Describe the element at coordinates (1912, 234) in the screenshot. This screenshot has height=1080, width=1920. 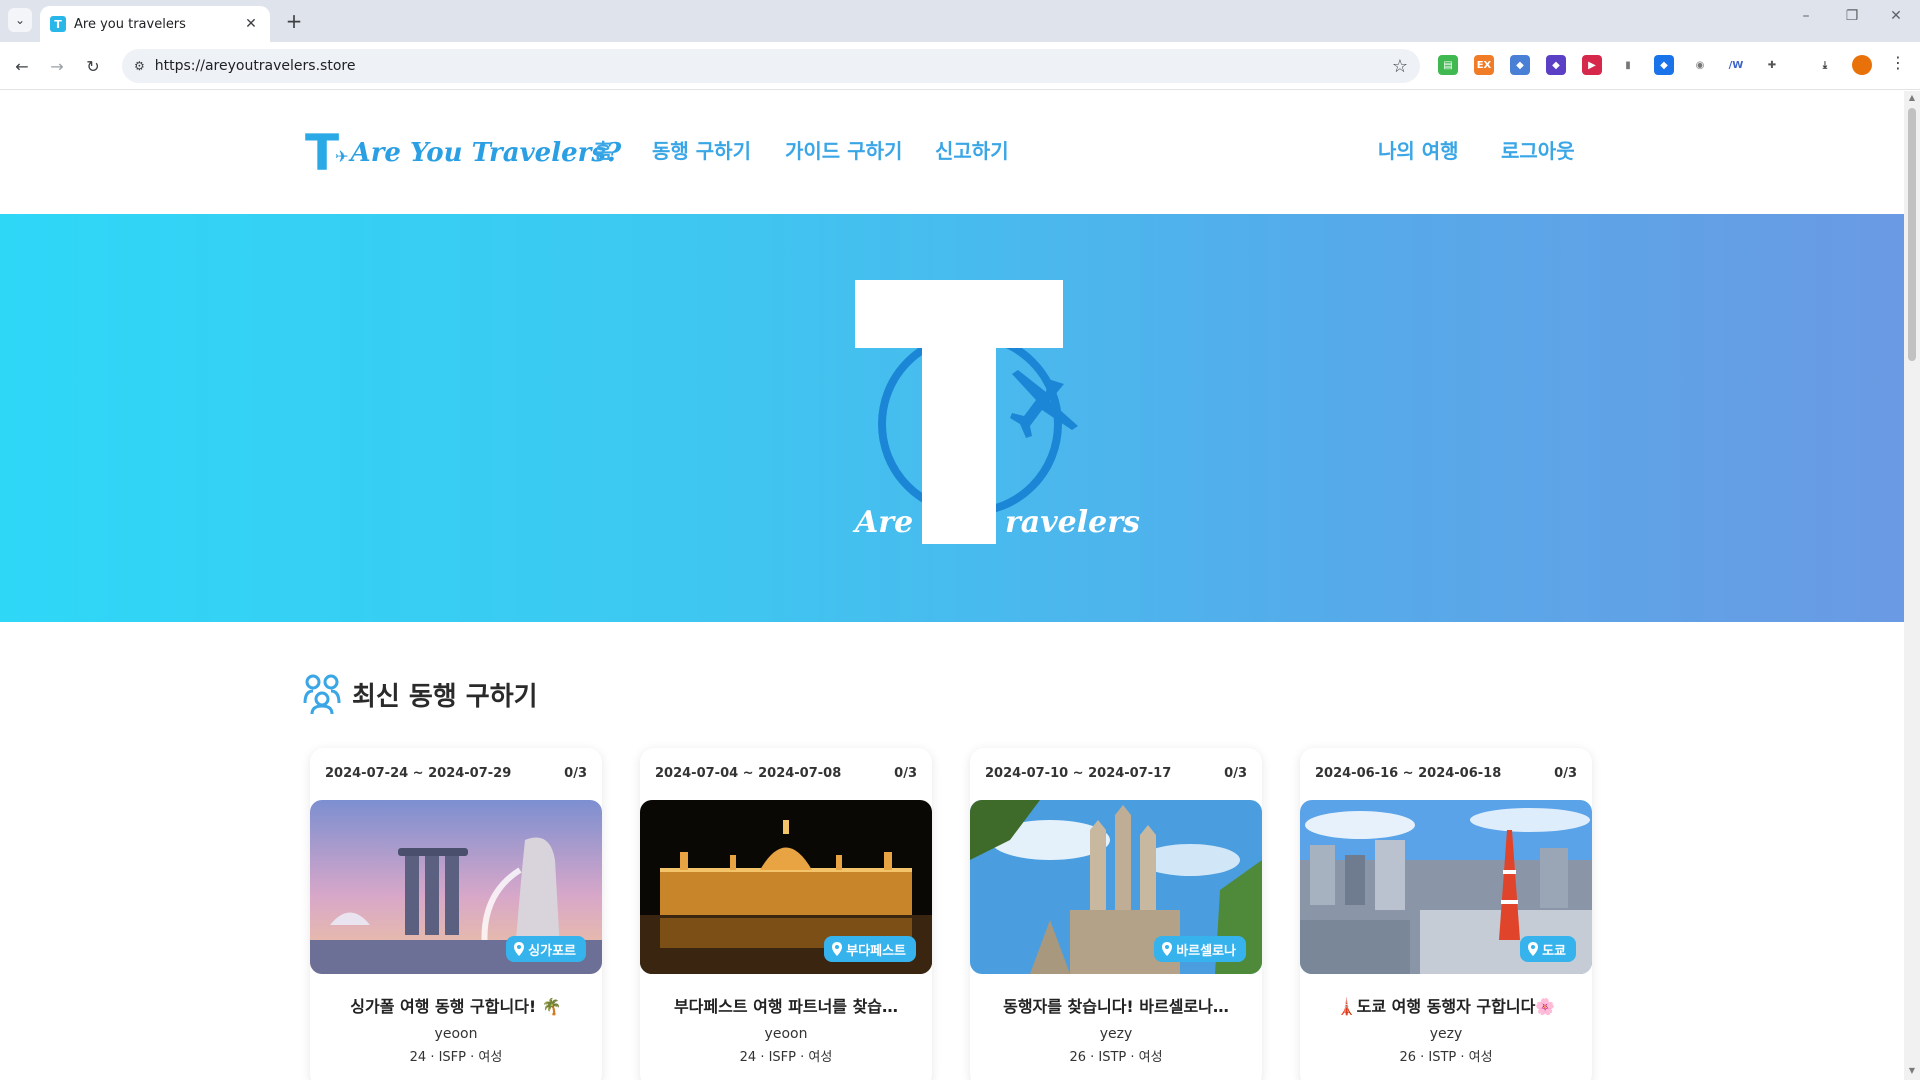
I see `scrollbar-thumb` at that location.